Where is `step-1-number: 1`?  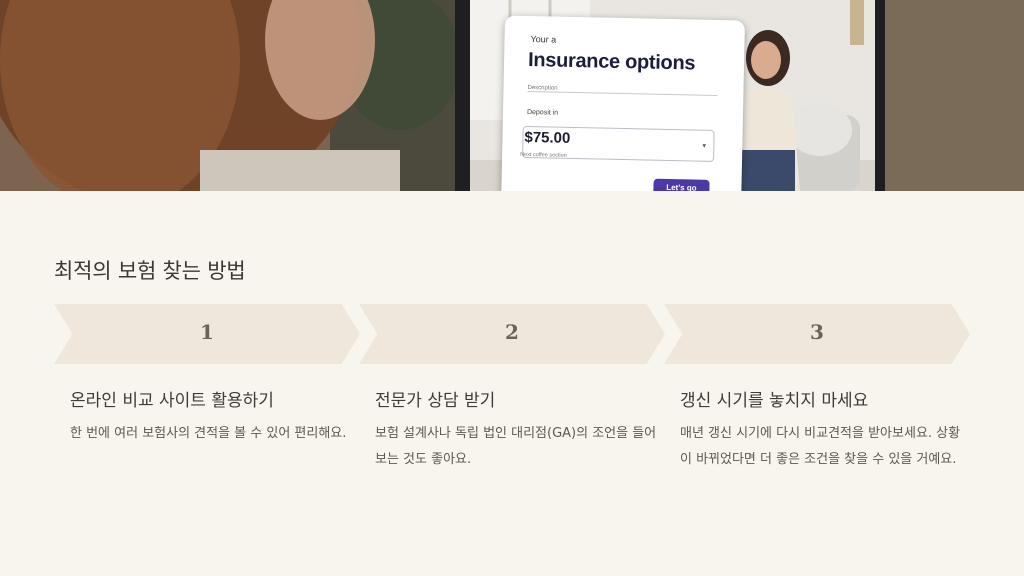 step-1-number: 1 is located at coordinates (207, 332).